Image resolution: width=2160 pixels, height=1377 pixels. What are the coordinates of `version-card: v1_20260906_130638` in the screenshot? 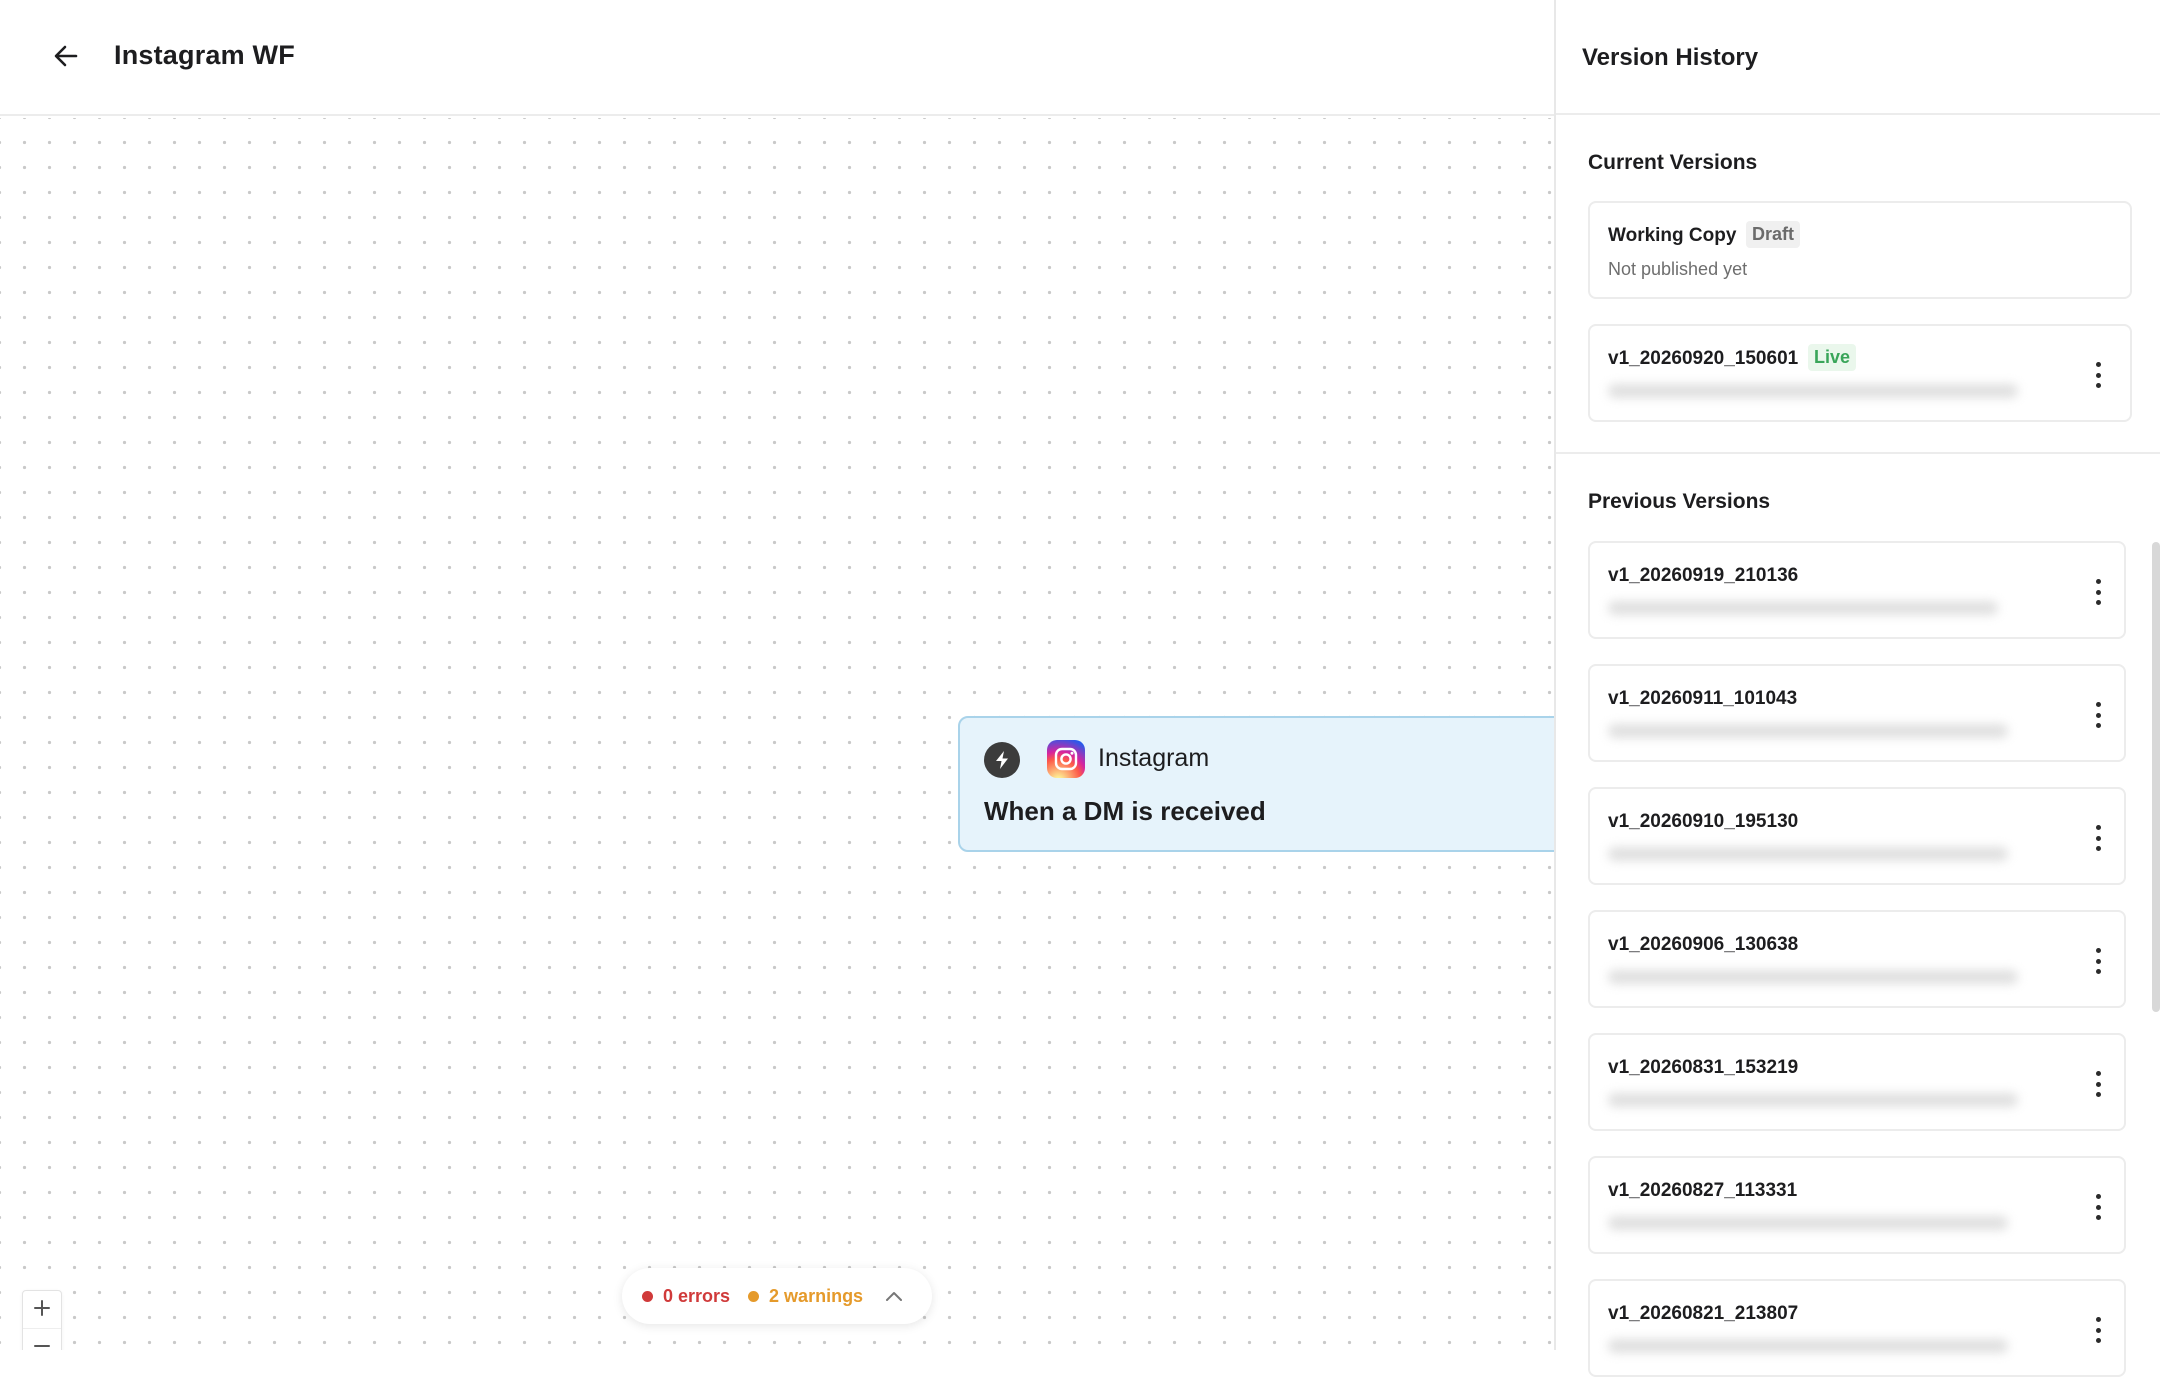 It's located at (1857, 959).